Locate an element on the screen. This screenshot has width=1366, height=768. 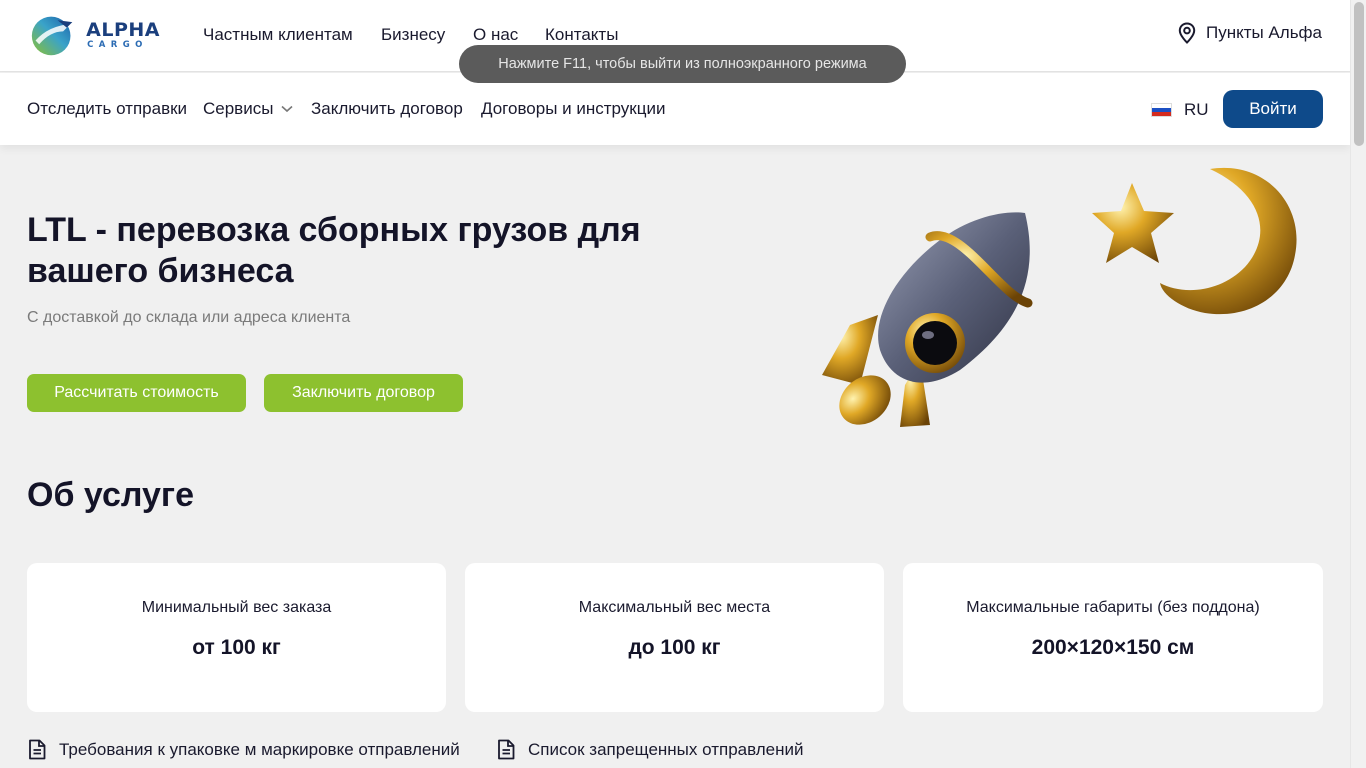
nav-track-shipments-label: Отследить отправки is located at coordinates (107, 108).